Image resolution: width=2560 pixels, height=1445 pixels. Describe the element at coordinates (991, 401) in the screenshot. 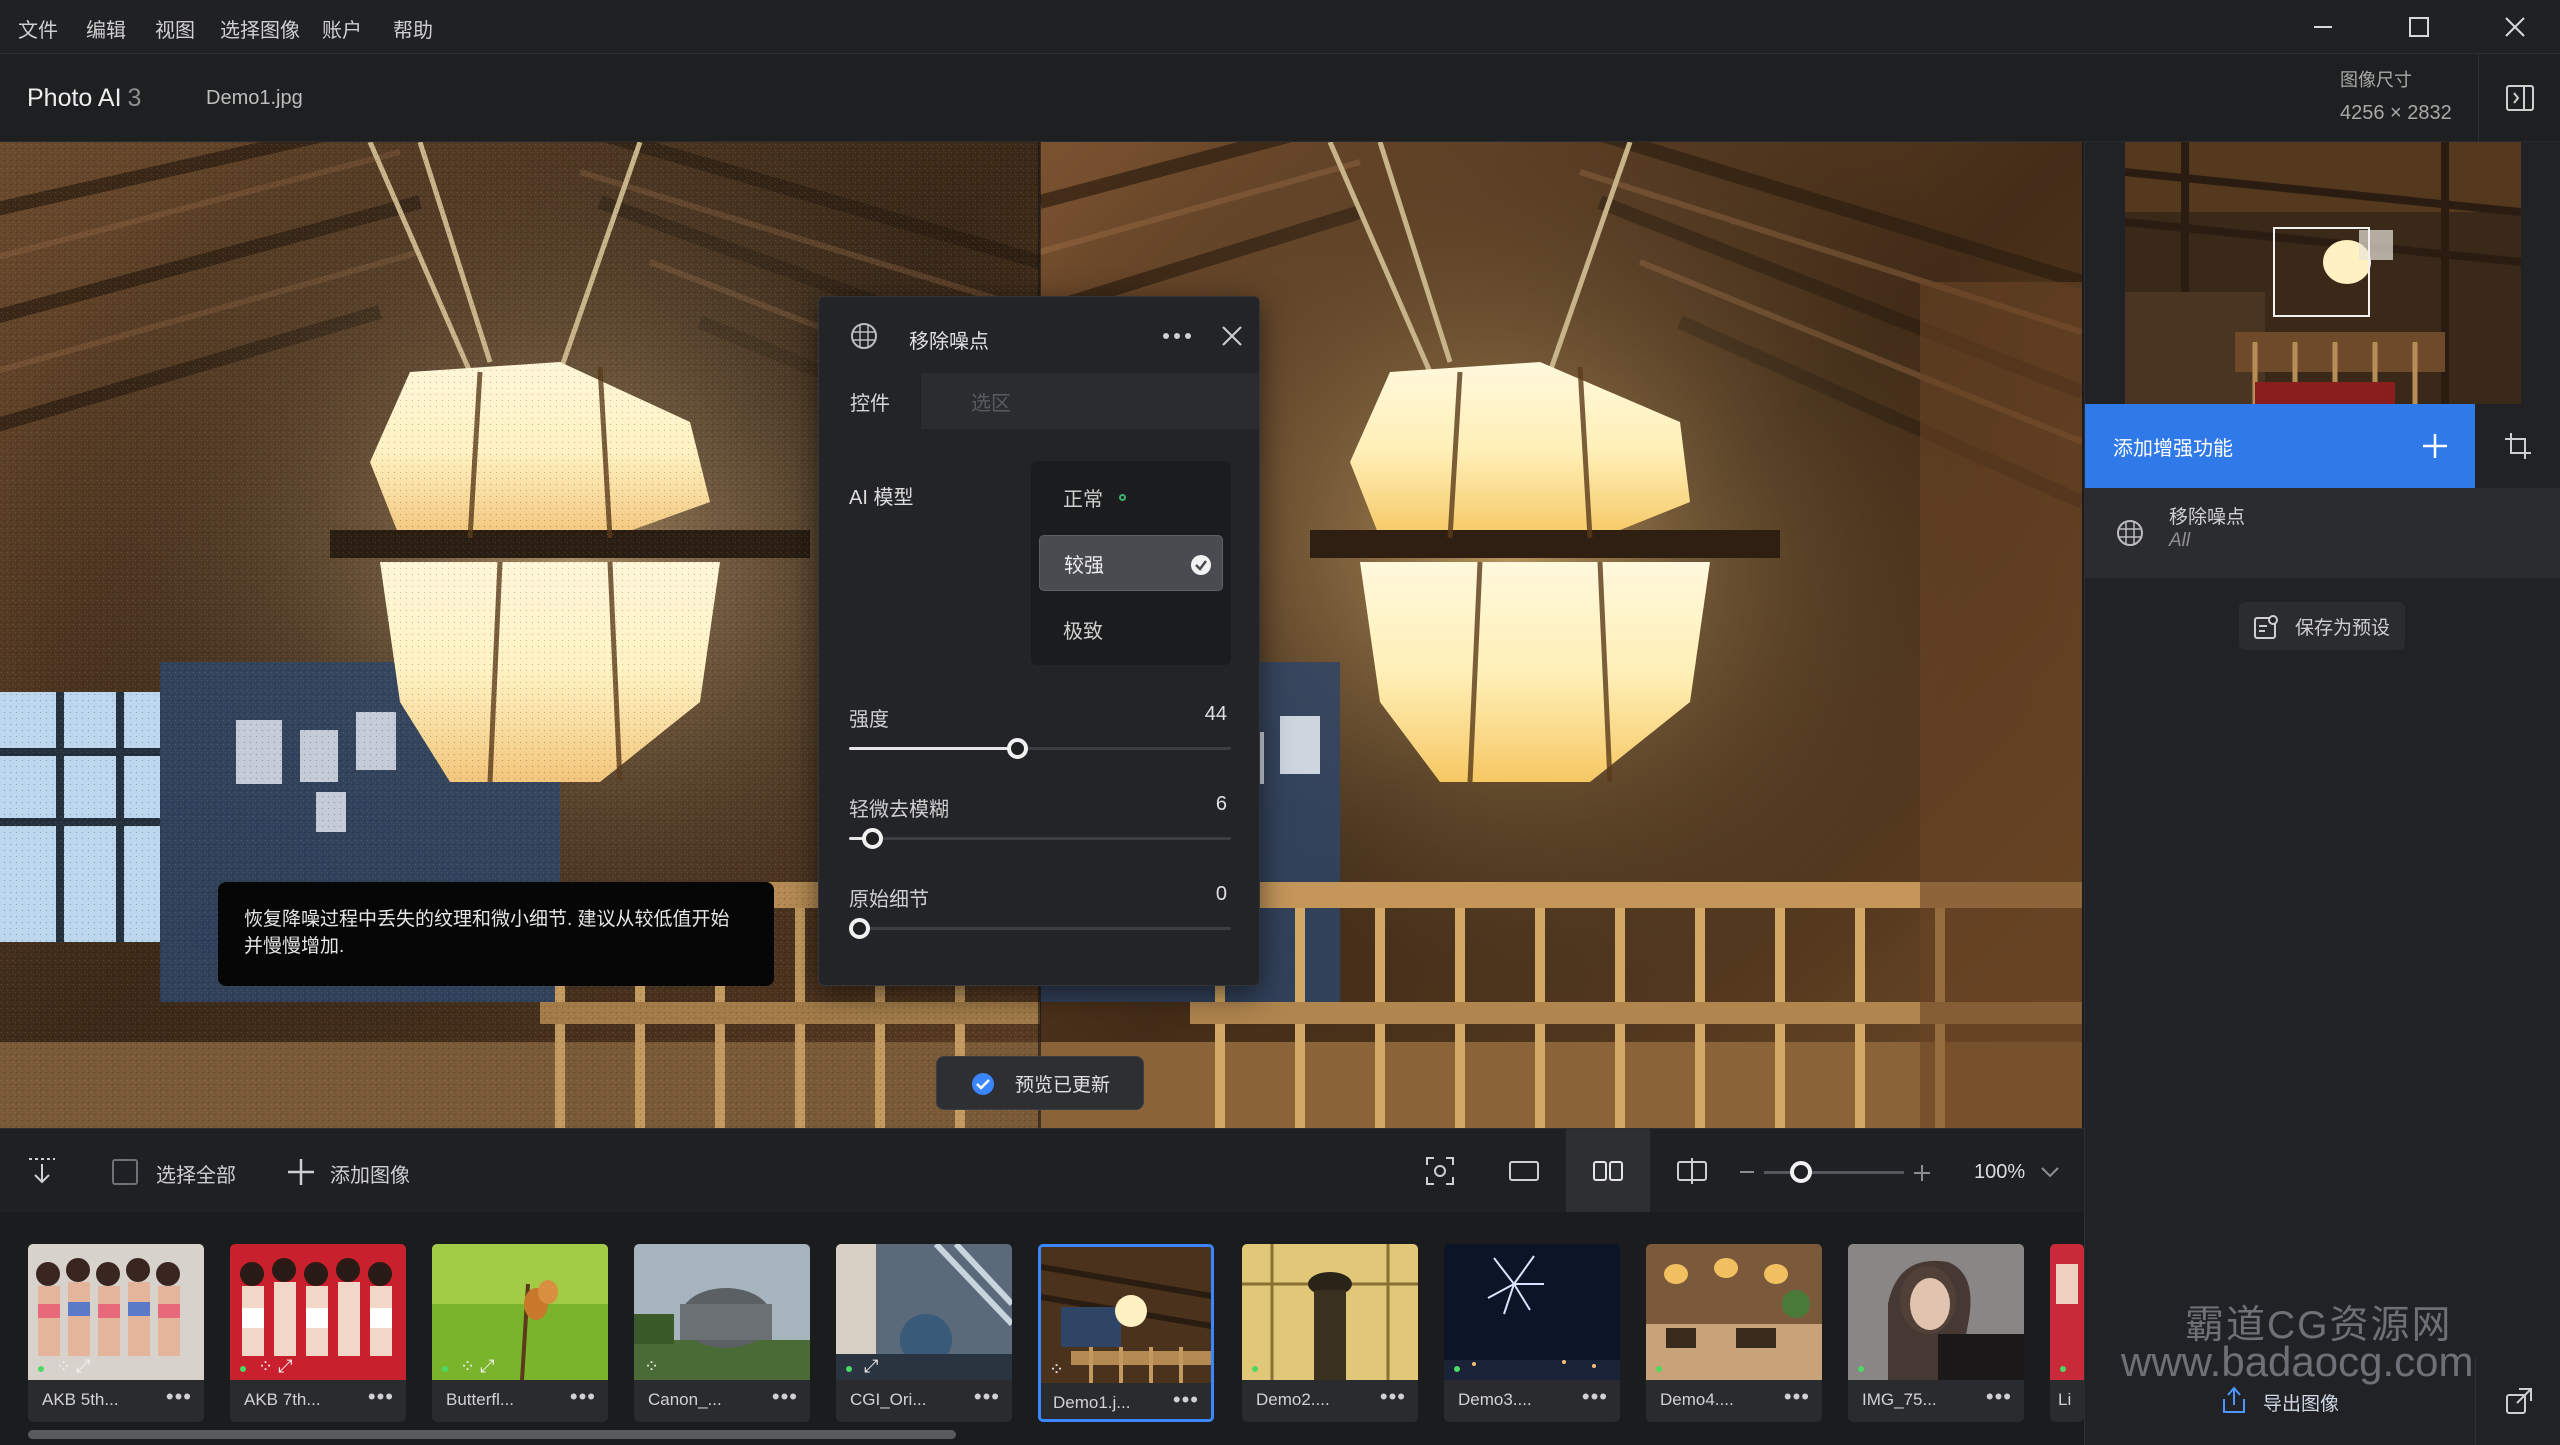

I see `tab-selection: 选区` at that location.